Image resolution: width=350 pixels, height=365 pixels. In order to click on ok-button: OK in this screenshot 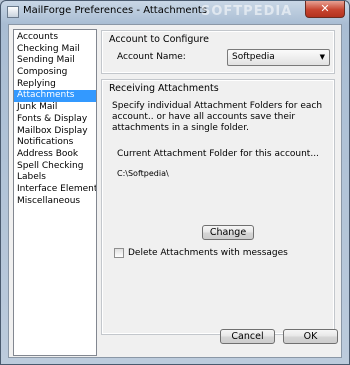, I will do `click(310, 336)`.